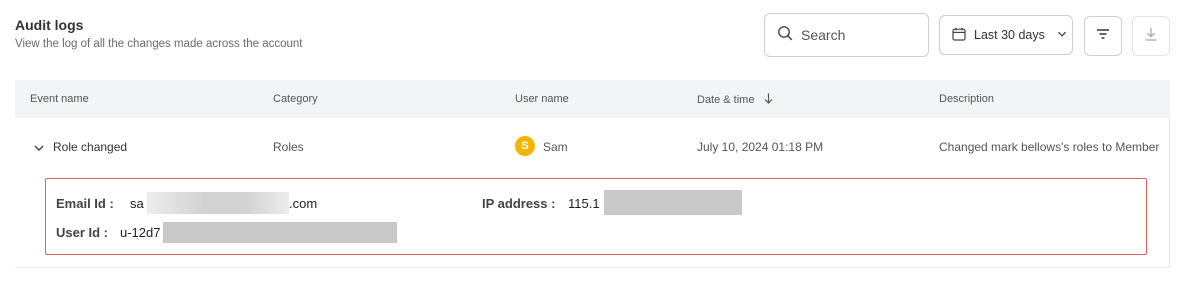 This screenshot has height=287, width=1180. What do you see at coordinates (673, 202) in the screenshot?
I see `redacted-ip` at bounding box center [673, 202].